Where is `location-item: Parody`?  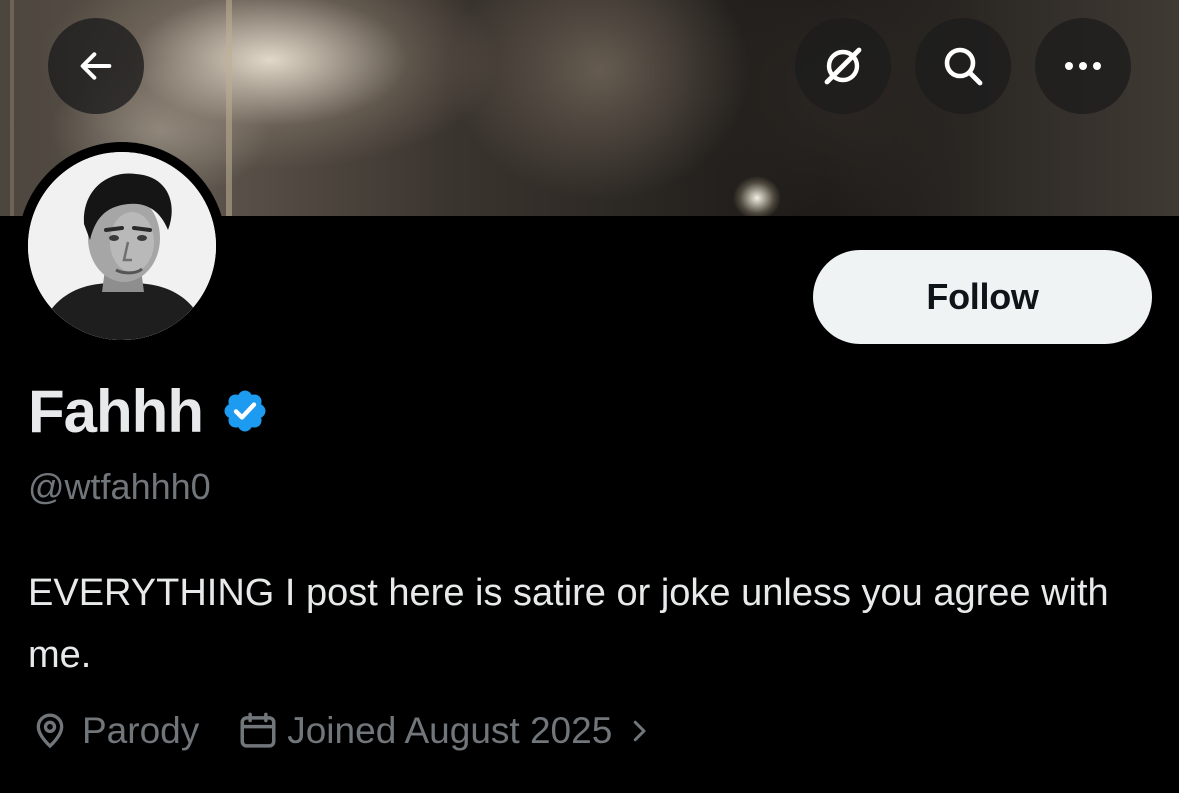 location-item: Parody is located at coordinates (114, 731).